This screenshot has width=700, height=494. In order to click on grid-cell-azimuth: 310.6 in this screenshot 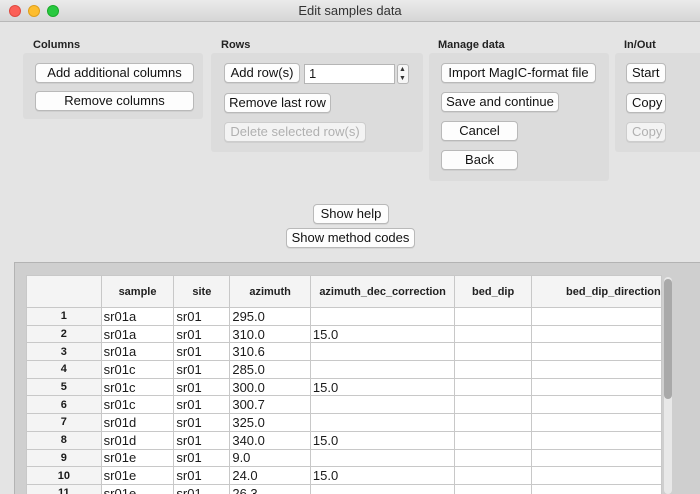, I will do `click(270, 352)`.